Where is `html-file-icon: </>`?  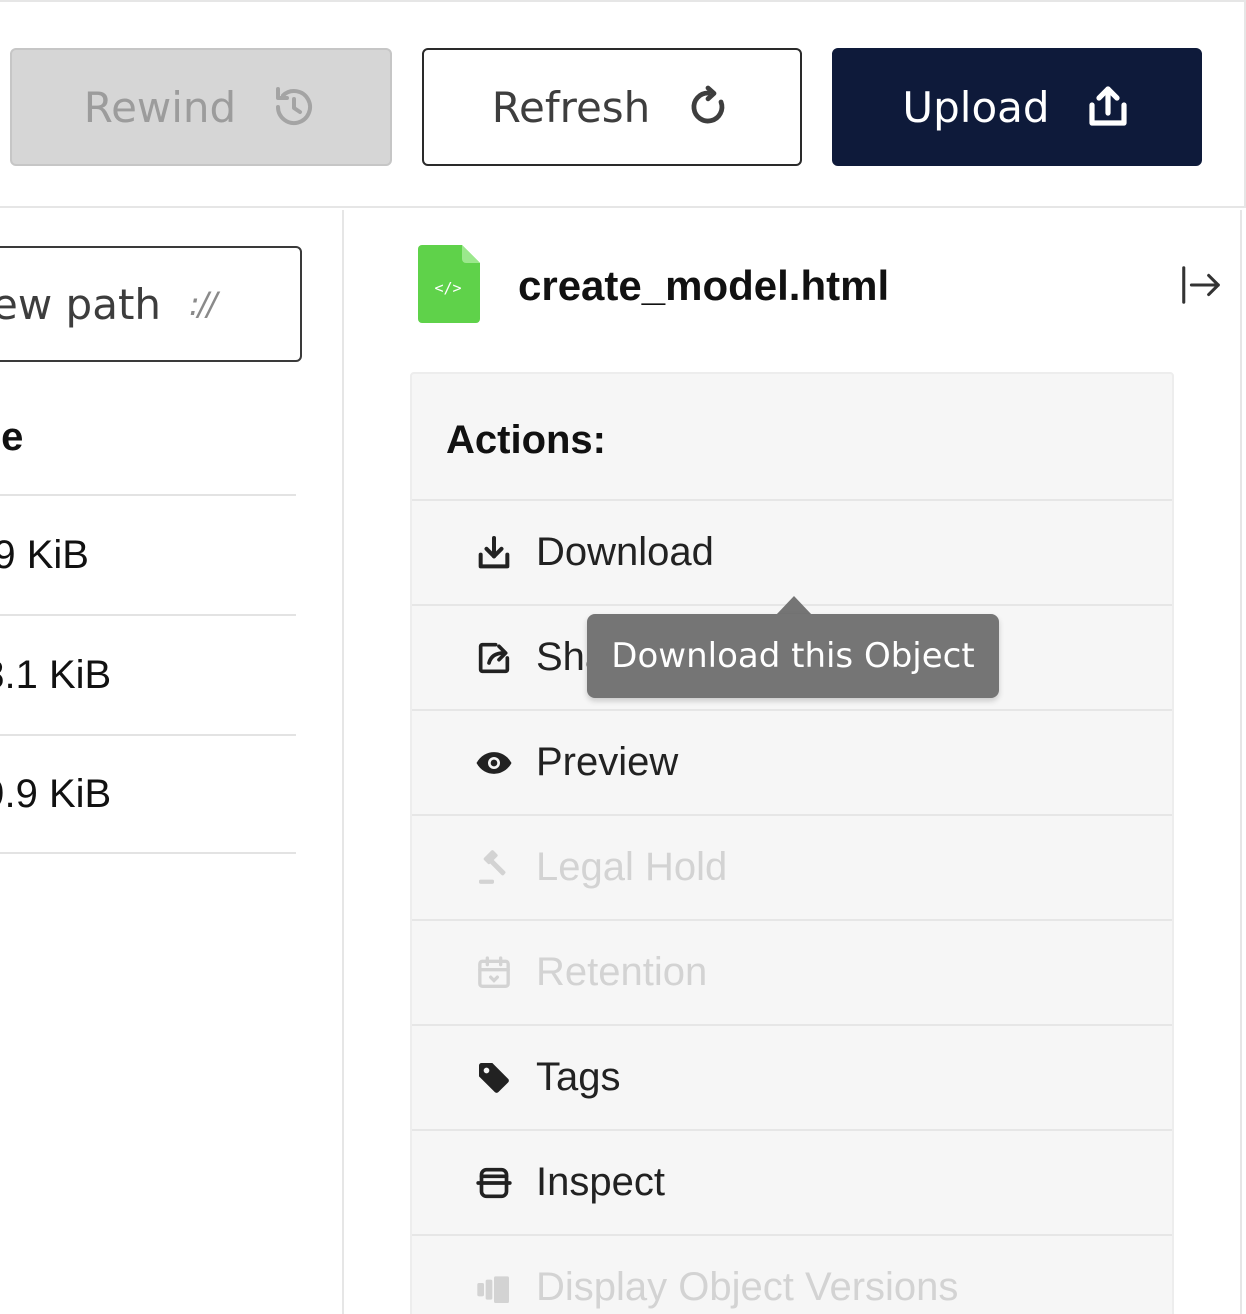
html-file-icon: </> is located at coordinates (449, 284).